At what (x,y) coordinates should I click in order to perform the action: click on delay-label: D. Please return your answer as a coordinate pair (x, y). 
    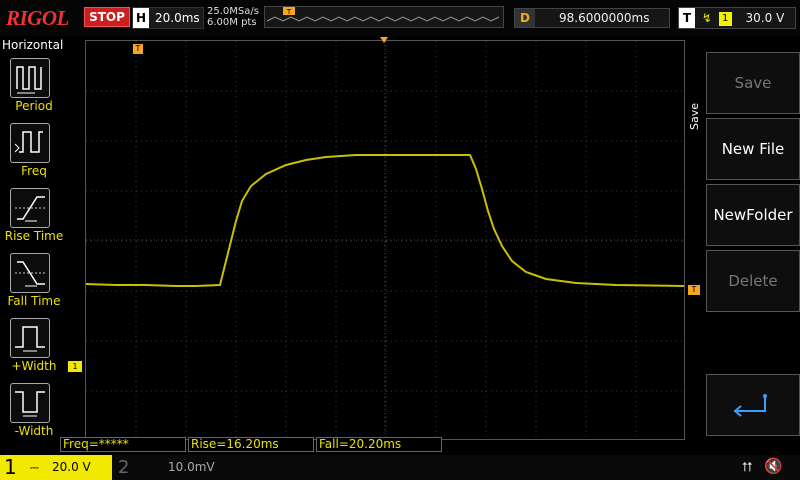
    Looking at the image, I should click on (525, 18).